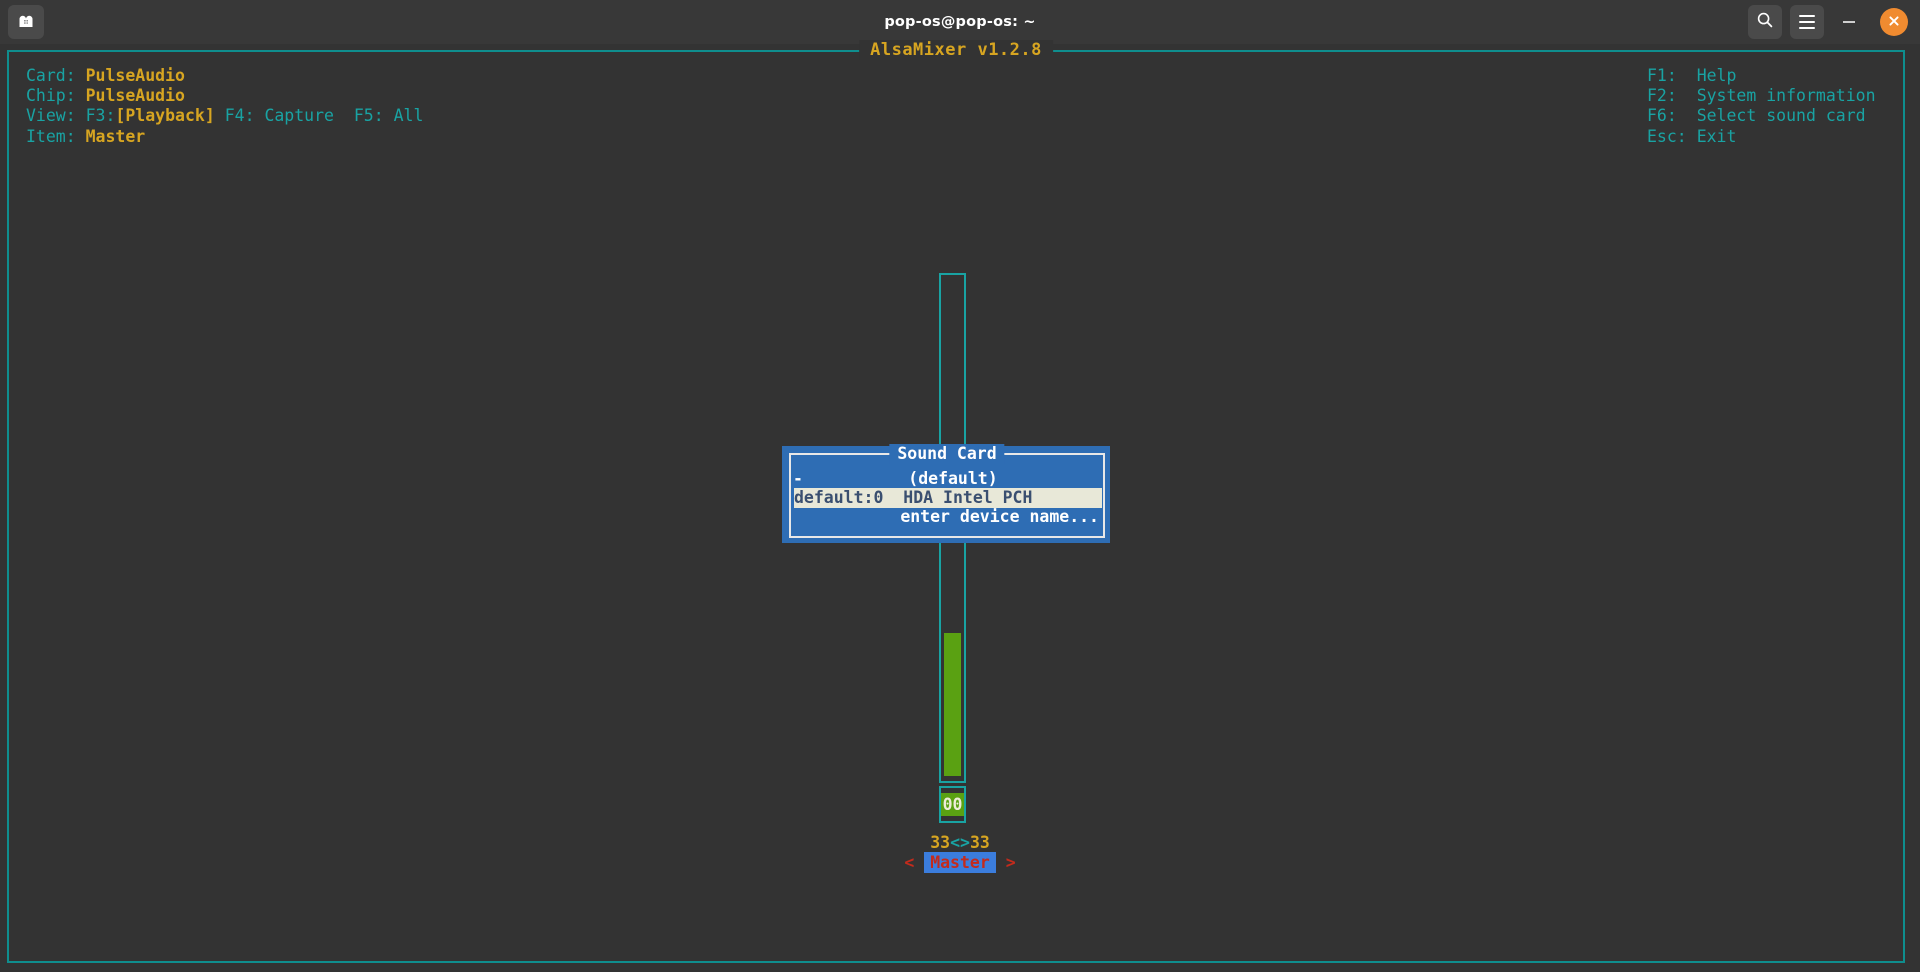 Image resolution: width=1920 pixels, height=972 pixels. I want to click on search-icon, so click(1765, 22).